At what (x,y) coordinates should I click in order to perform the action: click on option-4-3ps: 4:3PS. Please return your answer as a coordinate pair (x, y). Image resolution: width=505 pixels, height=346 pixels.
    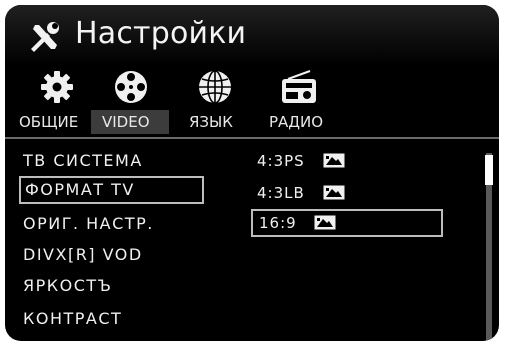
    Looking at the image, I should click on (298, 161).